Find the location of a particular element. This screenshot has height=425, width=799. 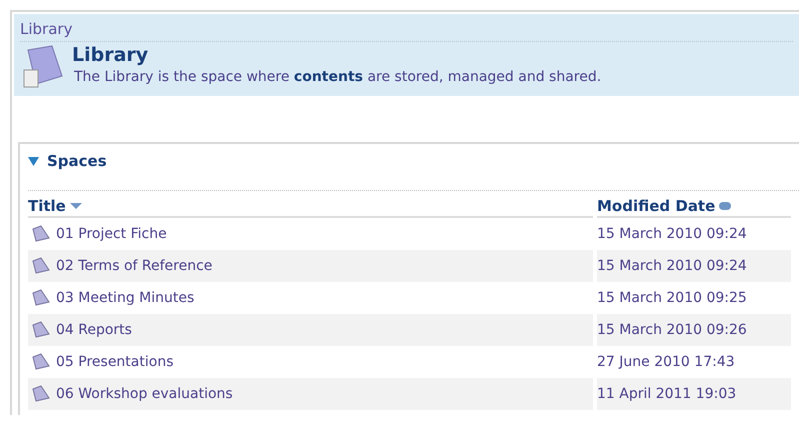

page-description: The Library is the space where contents are stored, managed and shared. is located at coordinates (338, 77).